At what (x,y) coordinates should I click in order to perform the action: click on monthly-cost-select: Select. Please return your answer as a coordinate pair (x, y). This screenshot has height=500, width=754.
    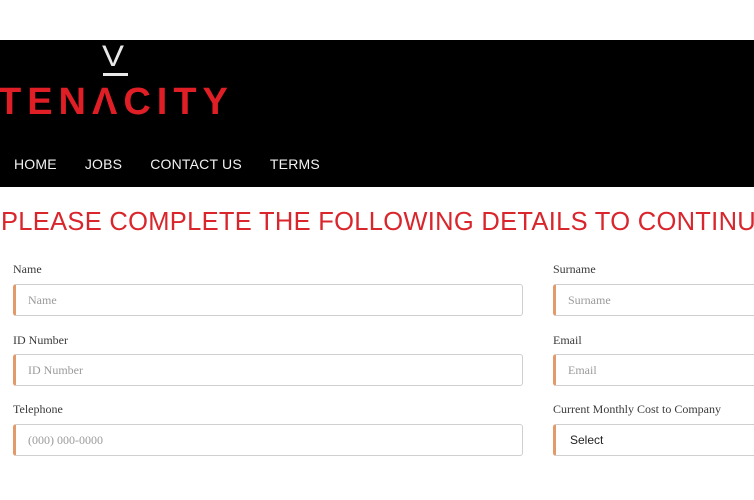
    Looking at the image, I should click on (653, 440).